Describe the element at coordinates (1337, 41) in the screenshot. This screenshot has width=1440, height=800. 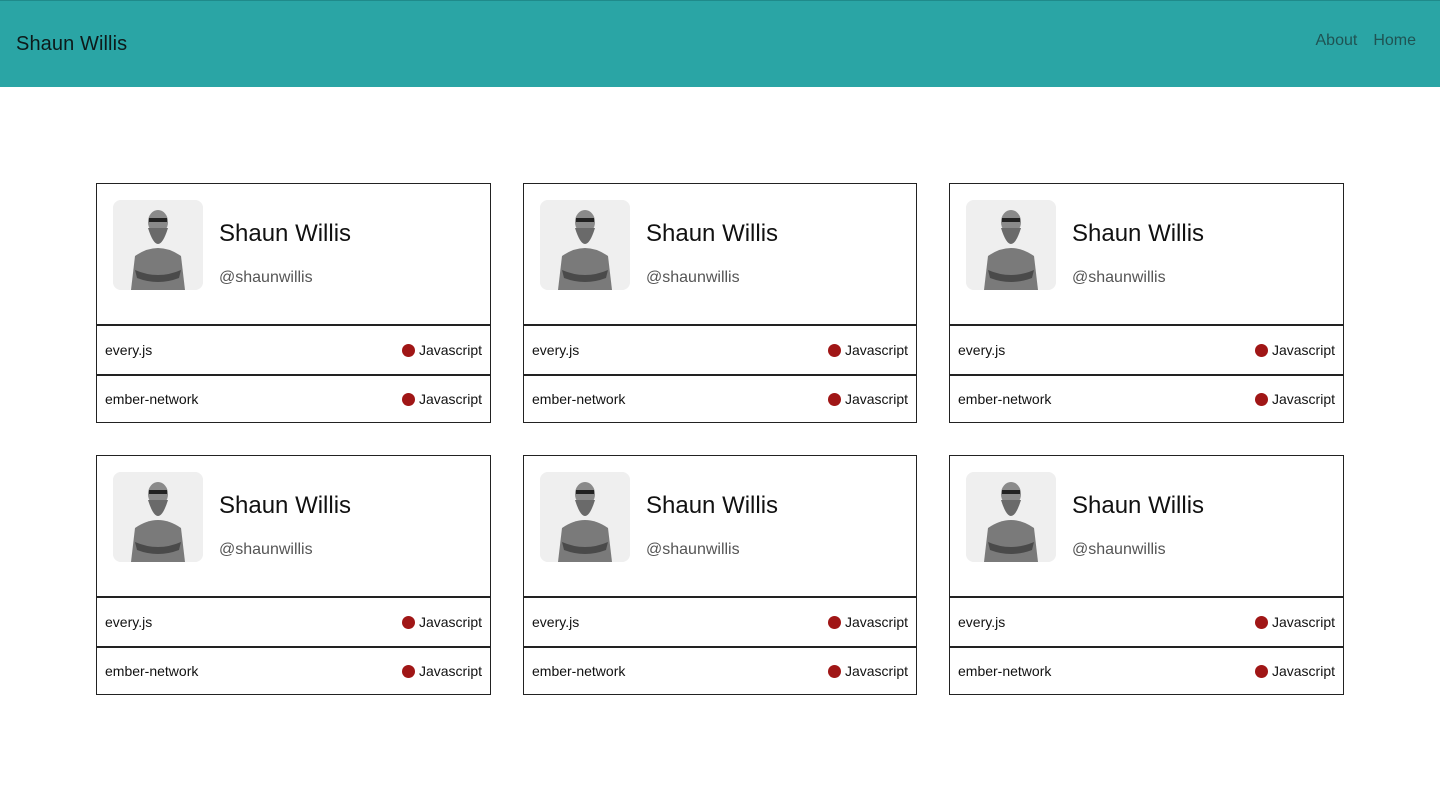
I see `nav-about-link: About` at that location.